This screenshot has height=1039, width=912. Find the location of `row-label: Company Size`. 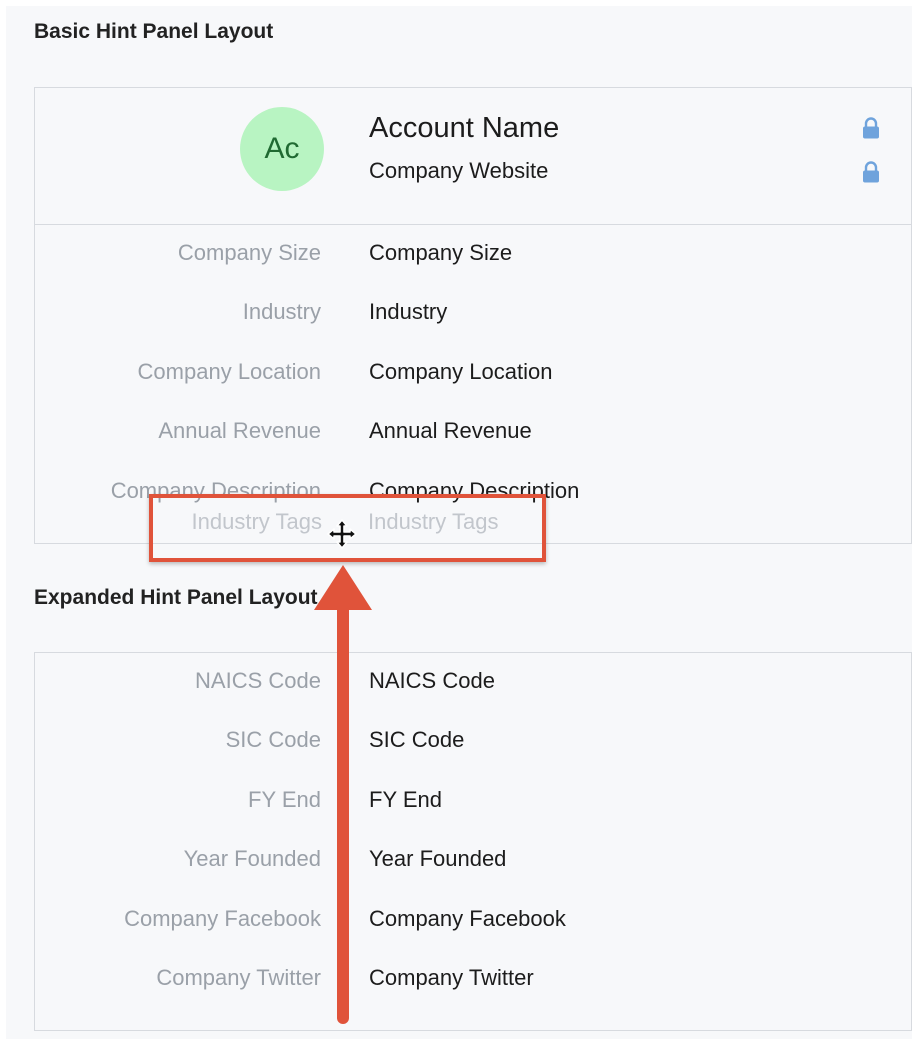

row-label: Company Size is located at coordinates (249, 252).